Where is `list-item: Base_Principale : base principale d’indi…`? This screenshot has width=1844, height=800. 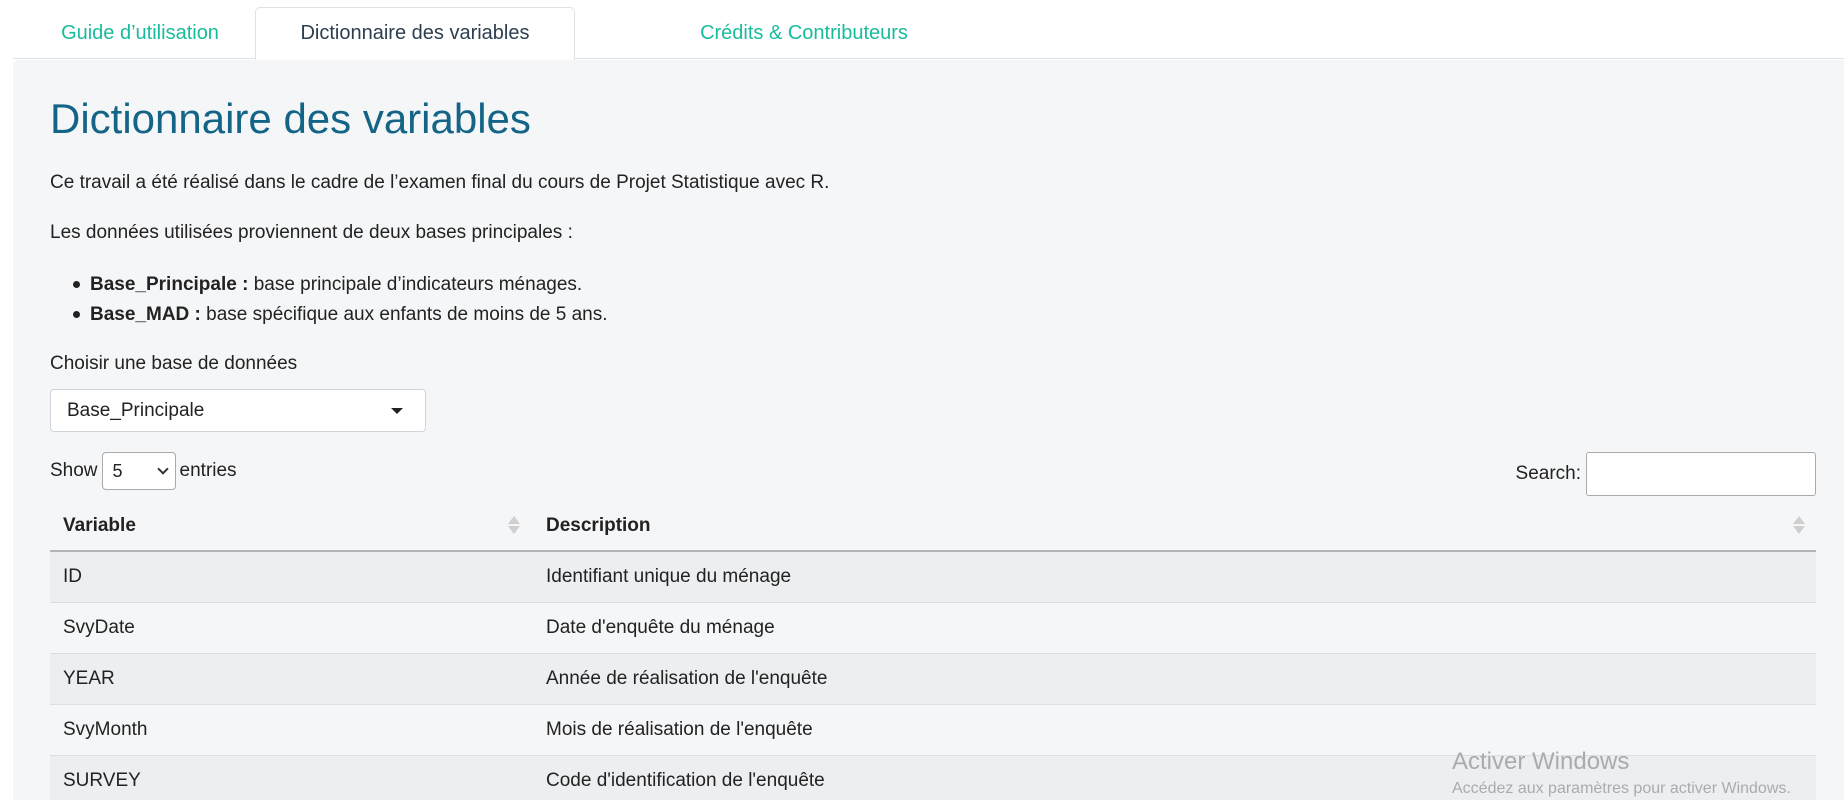
list-item: Base_Principale : base principale d’indi… is located at coordinates (340, 286).